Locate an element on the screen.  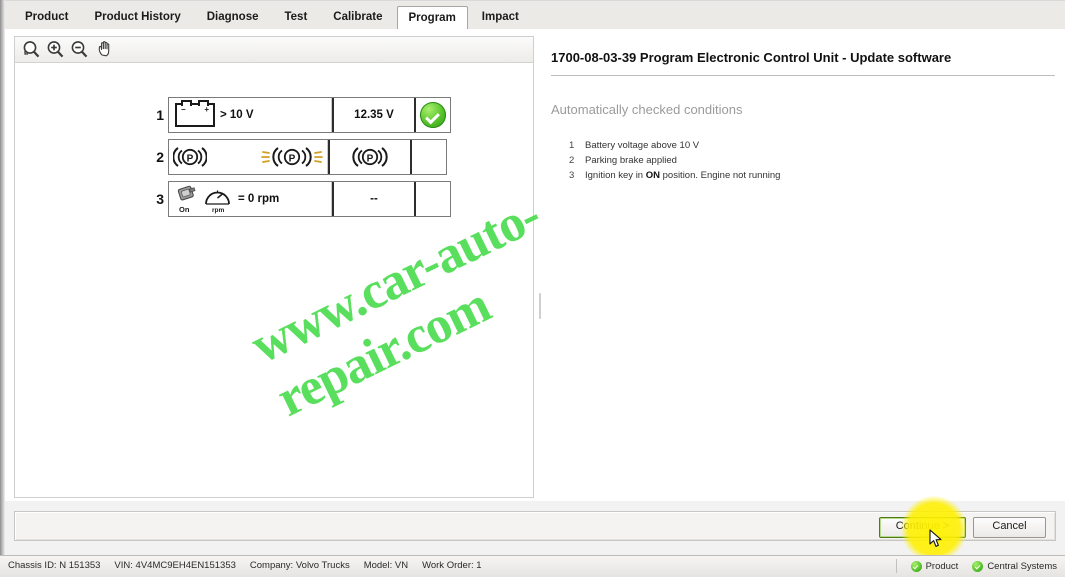
cancel-button: Cancel is located at coordinates (1009, 527).